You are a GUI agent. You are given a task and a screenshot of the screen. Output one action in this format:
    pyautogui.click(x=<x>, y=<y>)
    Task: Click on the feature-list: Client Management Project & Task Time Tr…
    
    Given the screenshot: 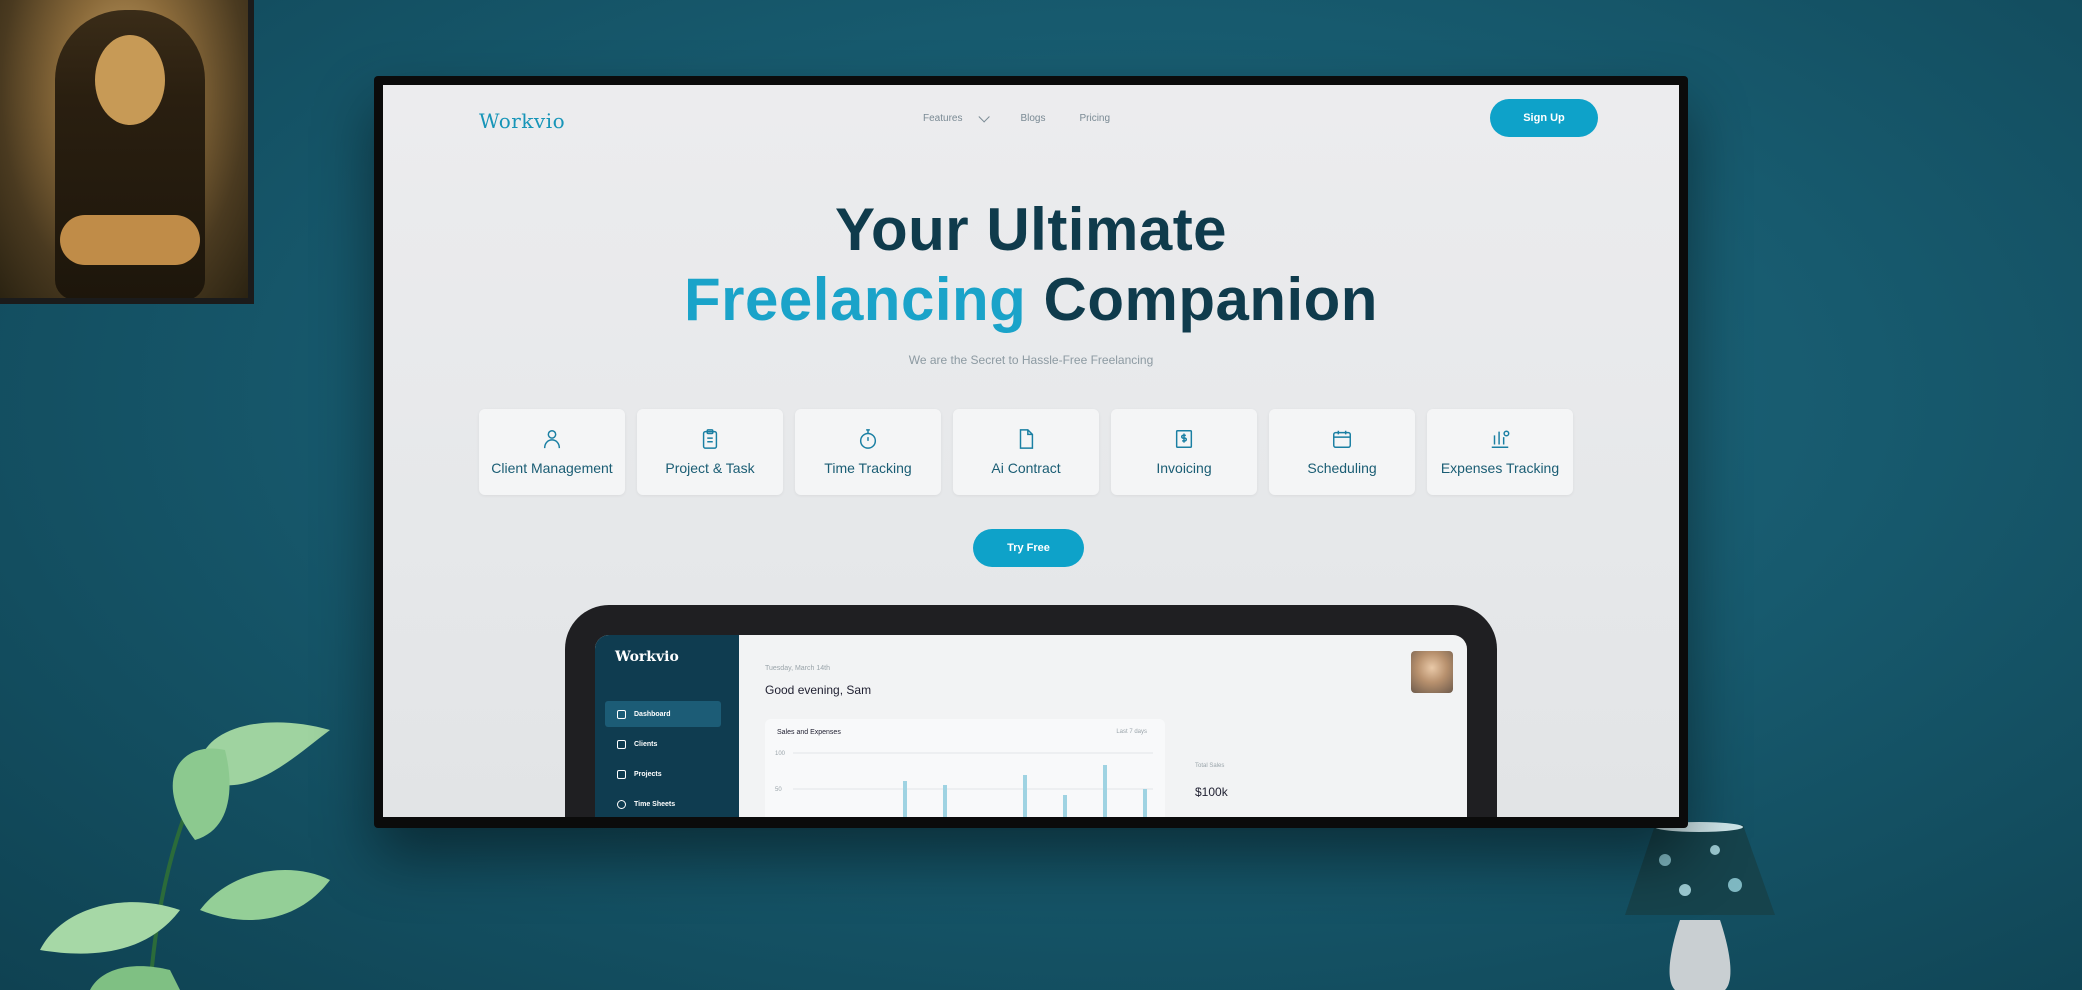 What is the action you would take?
    pyautogui.click(x=1026, y=452)
    